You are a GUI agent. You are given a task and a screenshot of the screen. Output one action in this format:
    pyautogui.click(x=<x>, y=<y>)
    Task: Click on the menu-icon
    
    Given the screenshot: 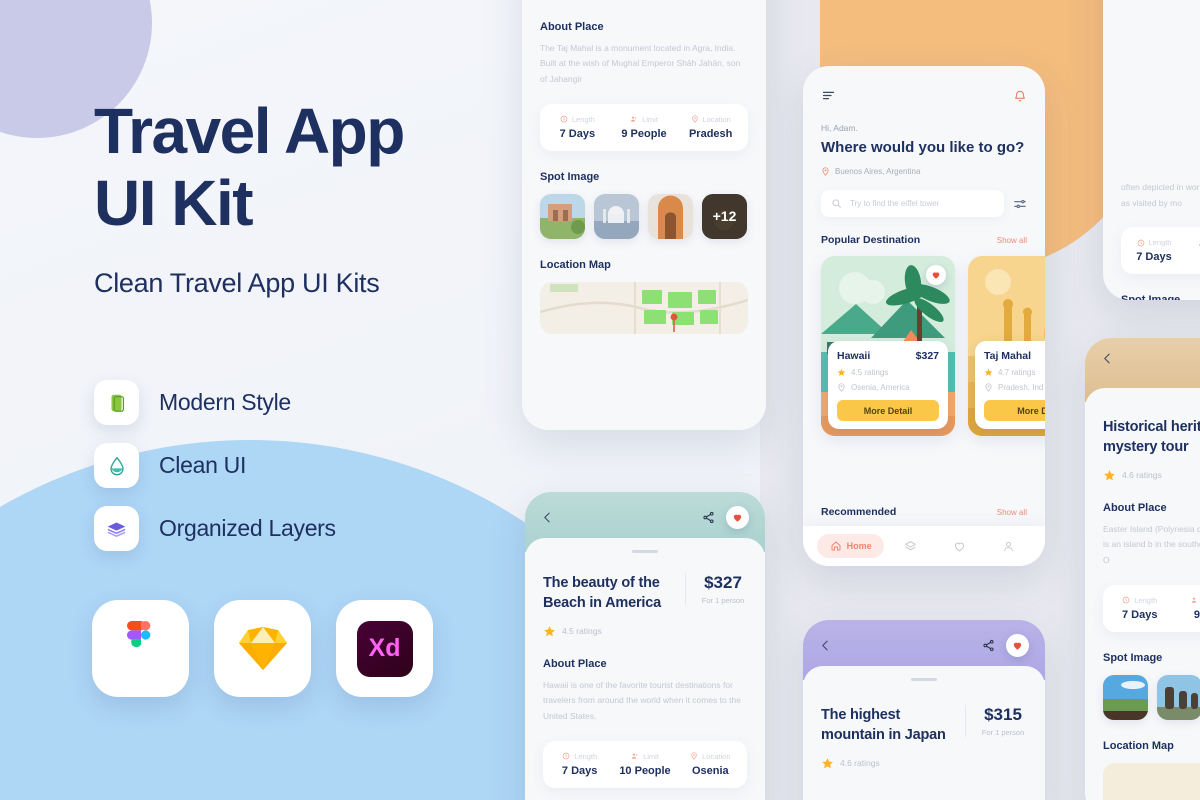 What is the action you would take?
    pyautogui.click(x=828, y=95)
    